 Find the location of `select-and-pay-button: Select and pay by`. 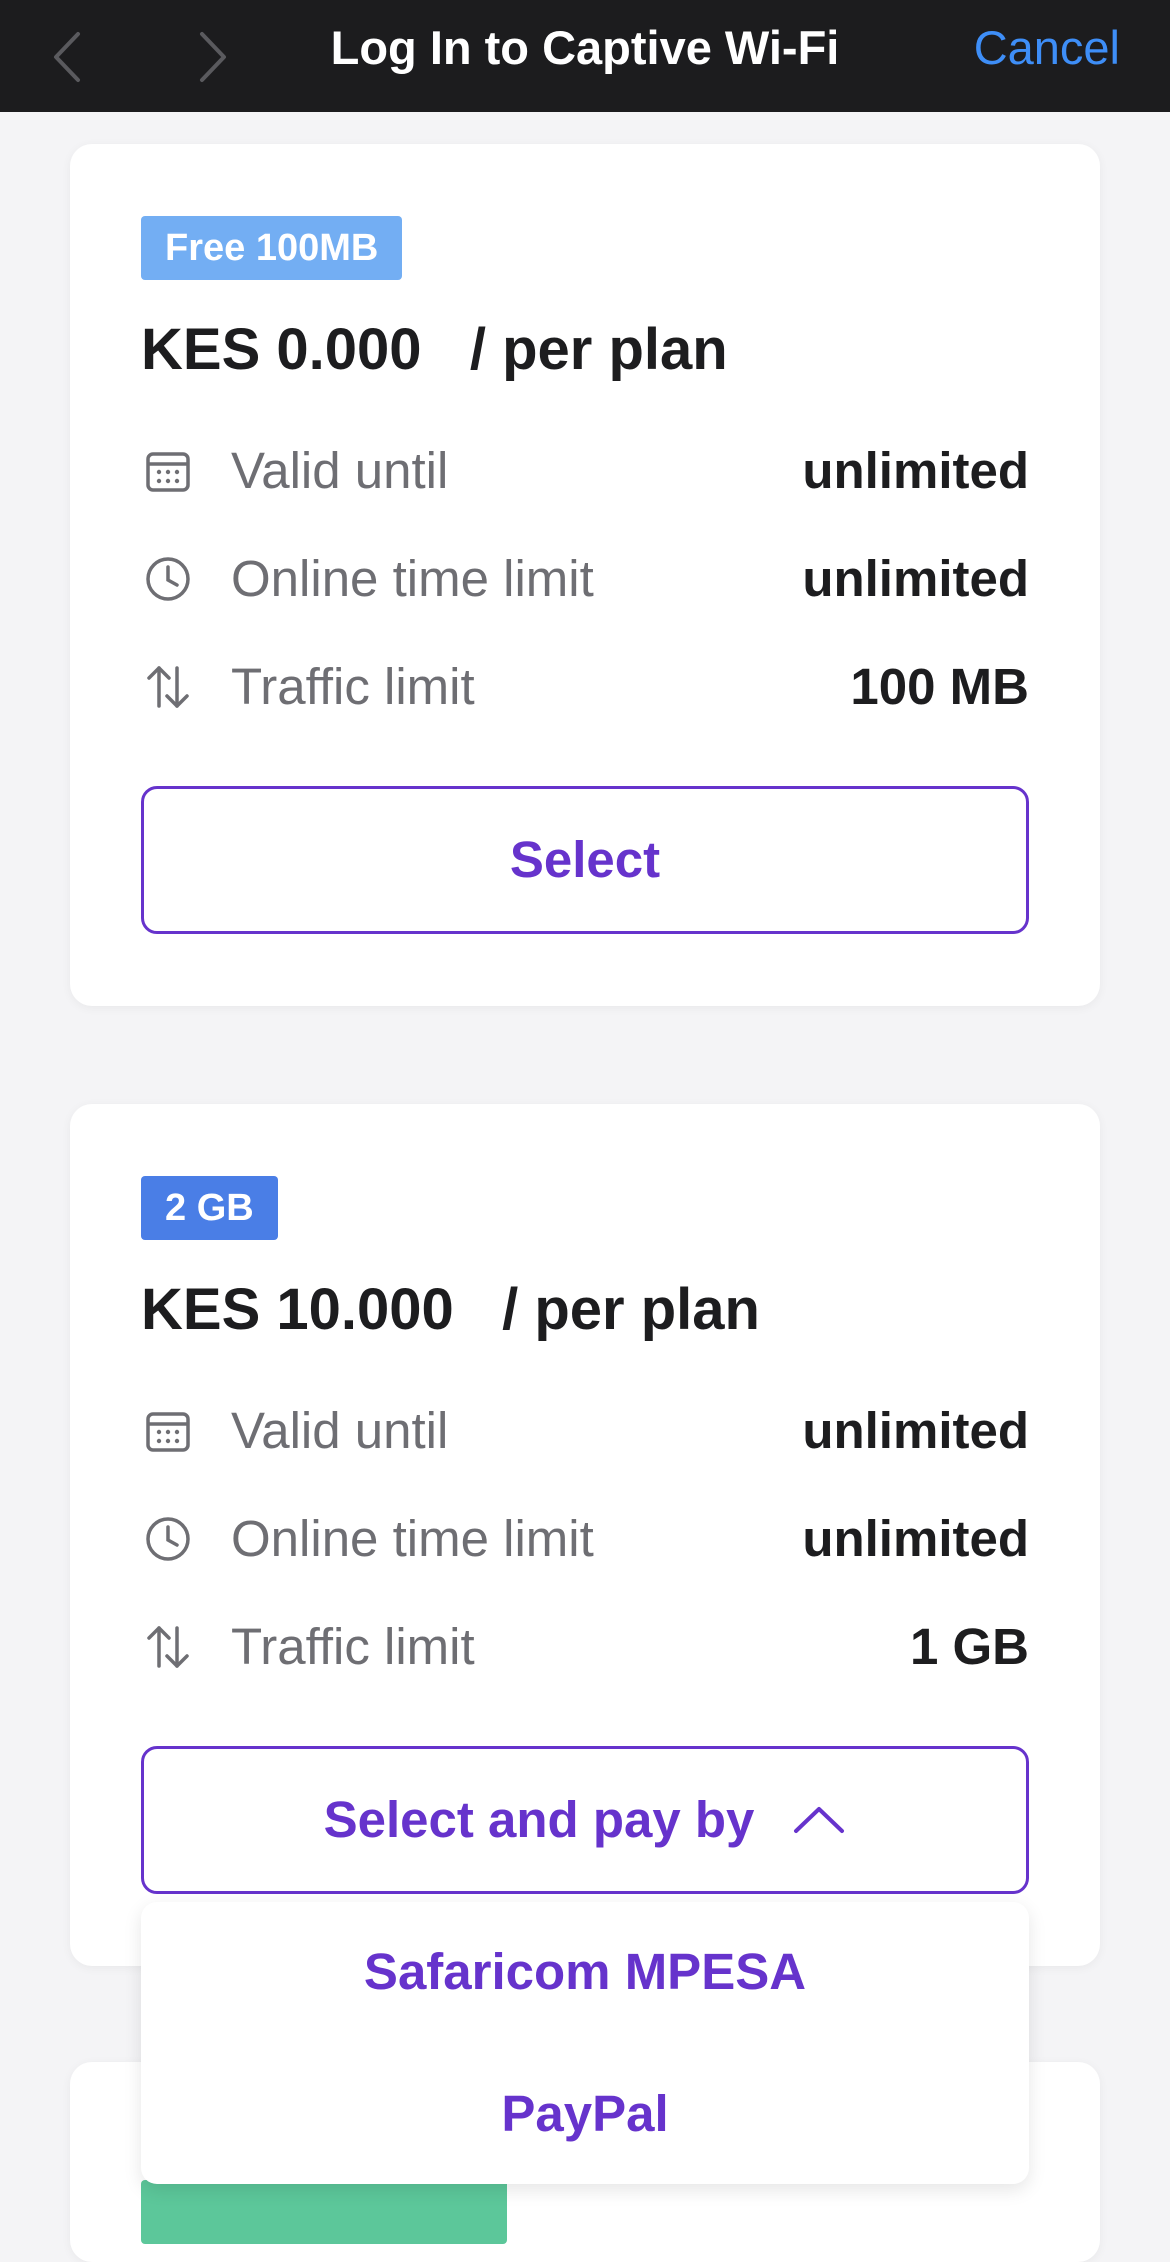

select-and-pay-button: Select and pay by is located at coordinates (585, 1820).